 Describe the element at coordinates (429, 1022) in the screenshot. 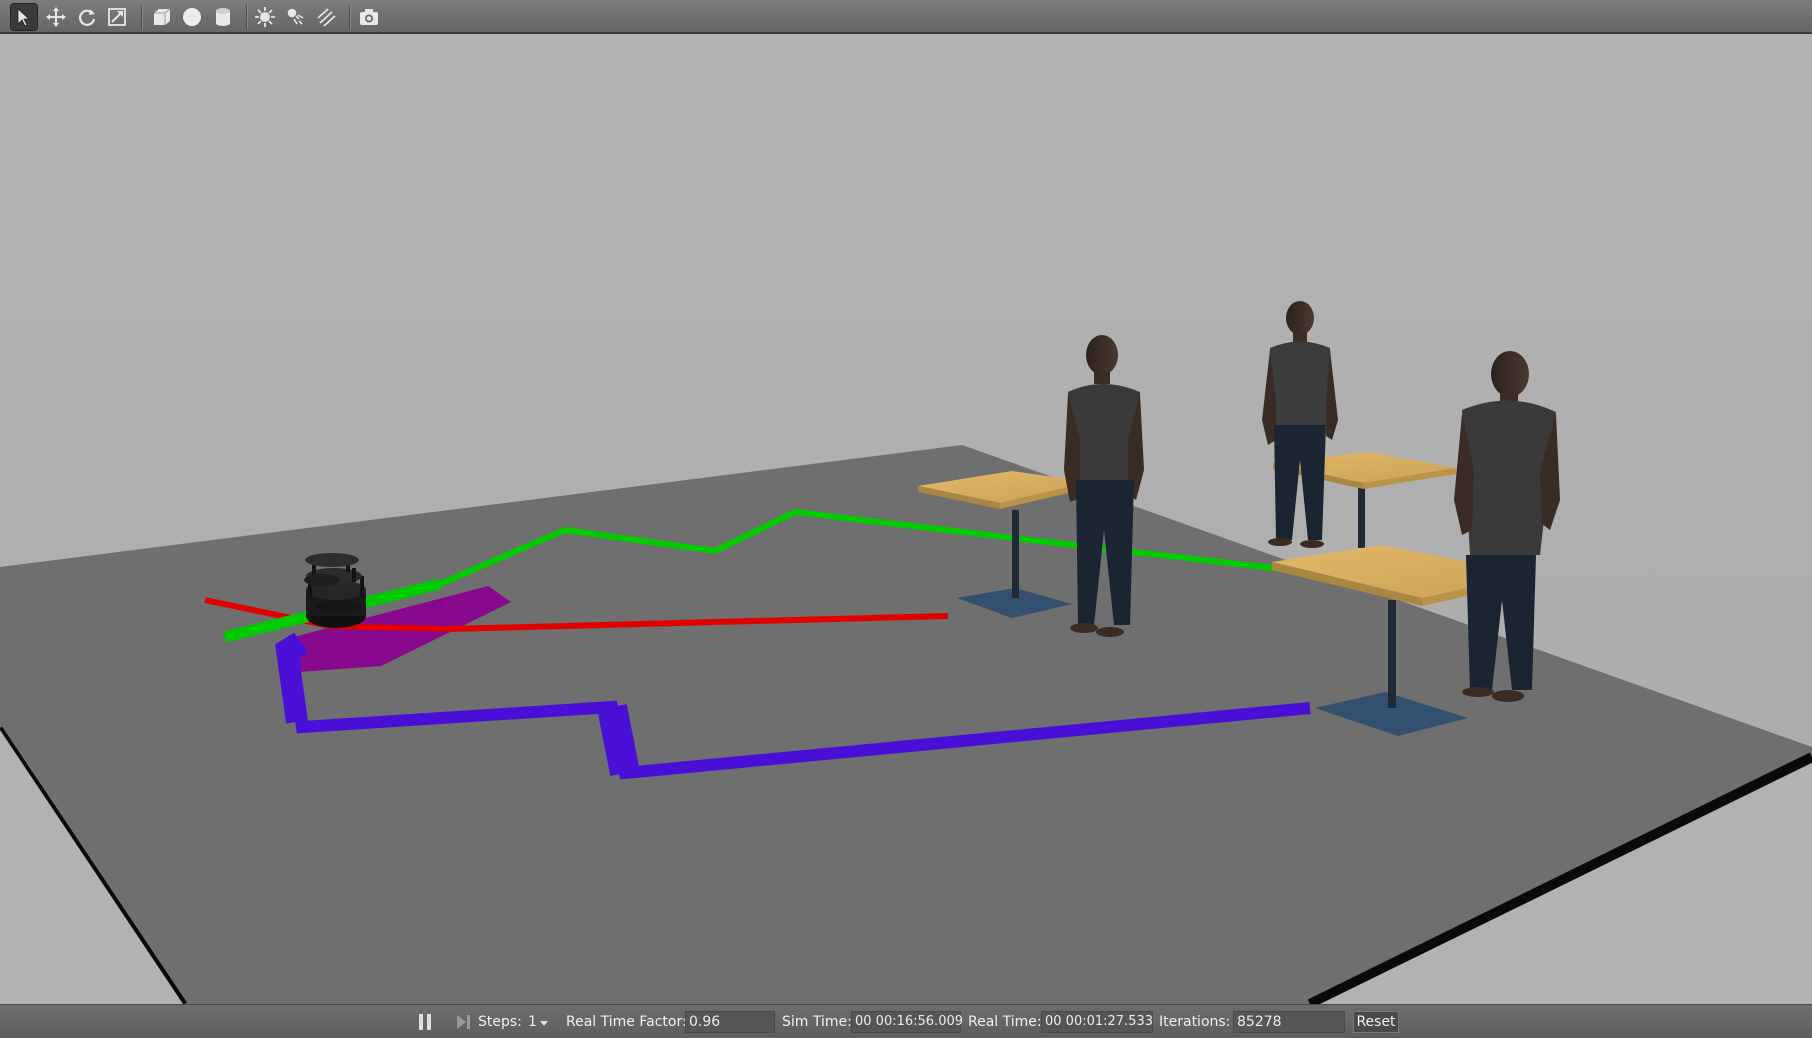

I see `pause-icon-bar` at that location.